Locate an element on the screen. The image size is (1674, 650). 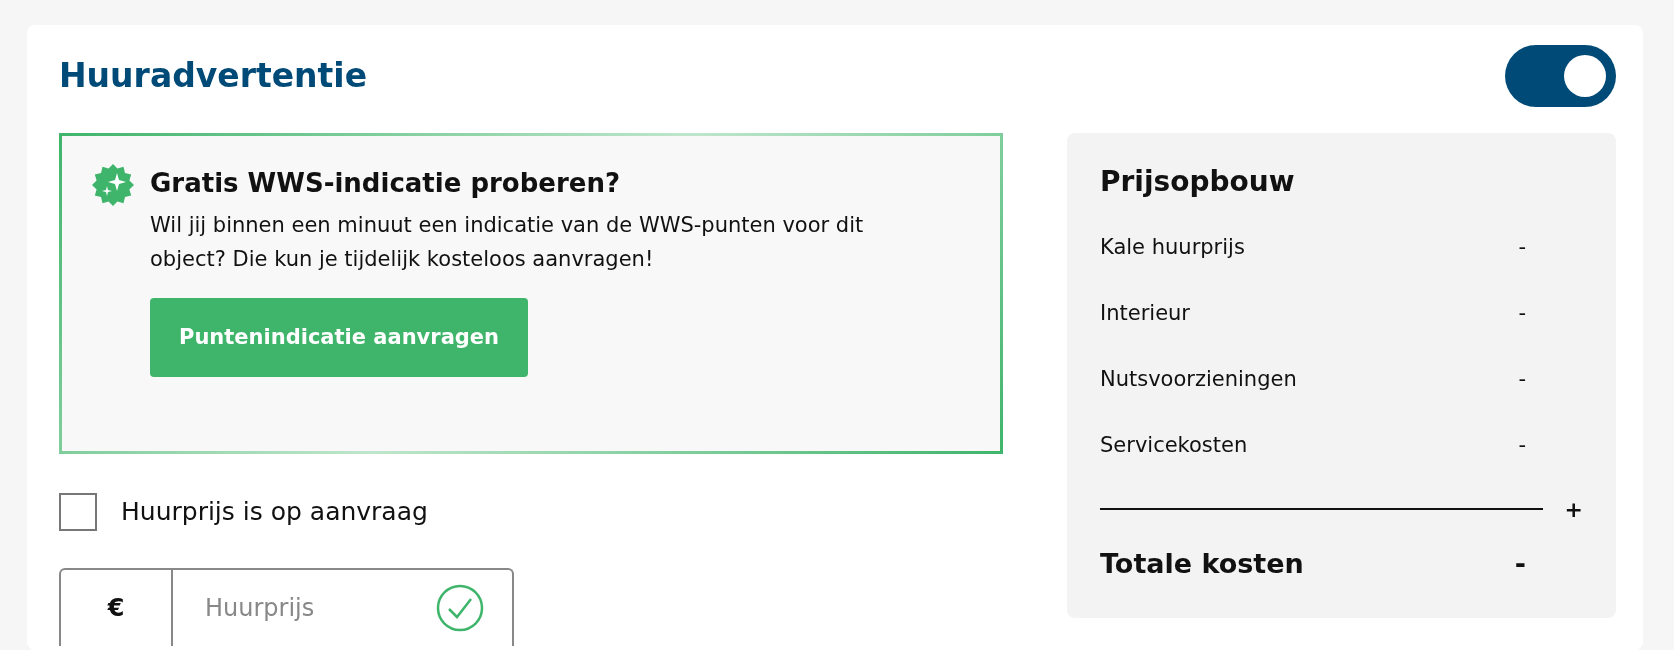
page-title: Huuradvertentie is located at coordinates (213, 76).